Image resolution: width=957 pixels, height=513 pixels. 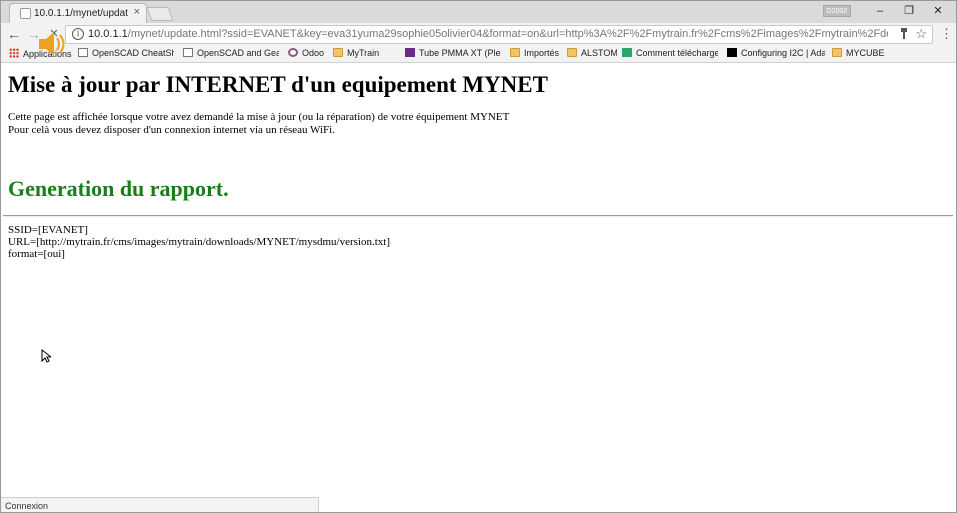 I want to click on bookmark-importes: Importés, so click(x=536, y=53).